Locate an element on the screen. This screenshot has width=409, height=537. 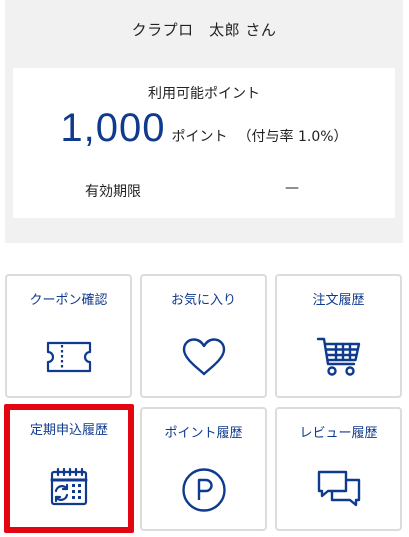
review-history-tile-label: レビュー履歴 is located at coordinates (338, 433).